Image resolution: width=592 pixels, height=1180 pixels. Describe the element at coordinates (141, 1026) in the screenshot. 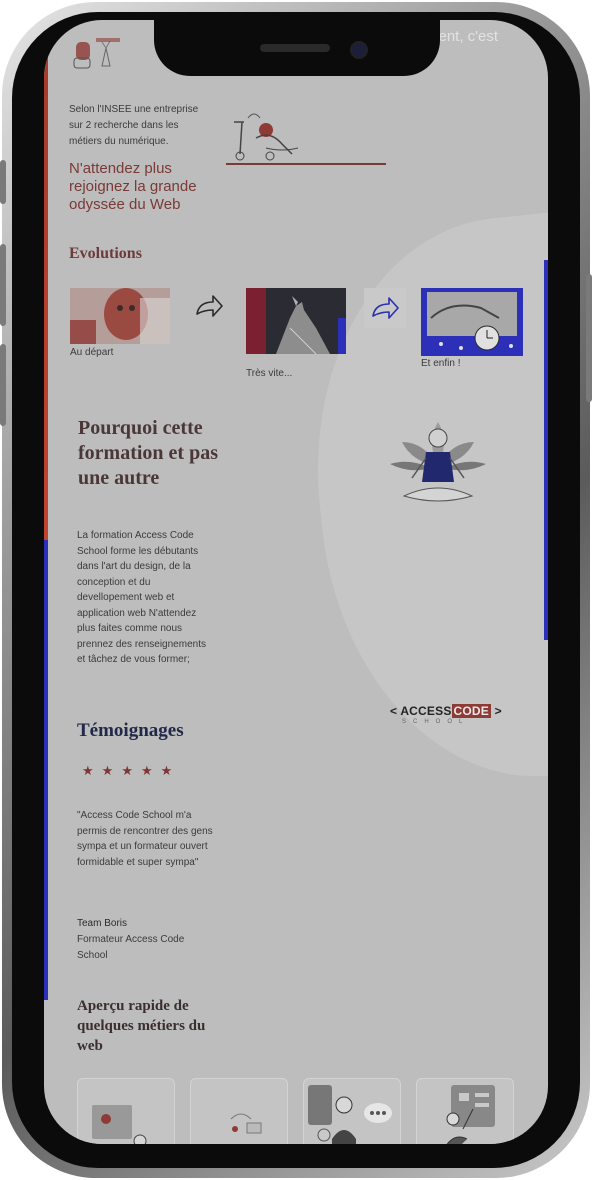

I see `jobs-heading: Aperçu rapide de quelques métiers du web` at that location.